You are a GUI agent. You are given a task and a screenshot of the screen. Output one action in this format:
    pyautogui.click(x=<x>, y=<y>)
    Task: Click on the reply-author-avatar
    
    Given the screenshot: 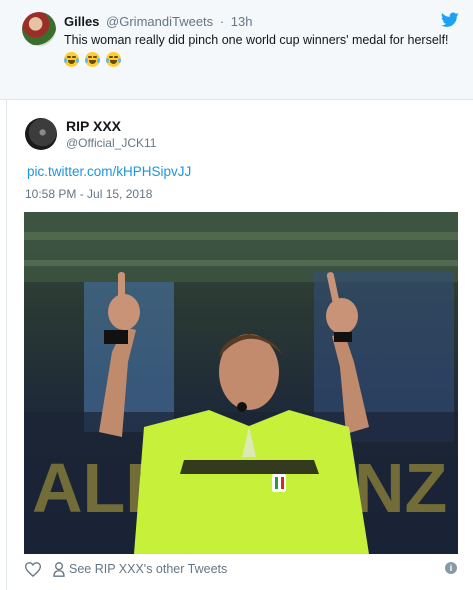 What is the action you would take?
    pyautogui.click(x=39, y=29)
    